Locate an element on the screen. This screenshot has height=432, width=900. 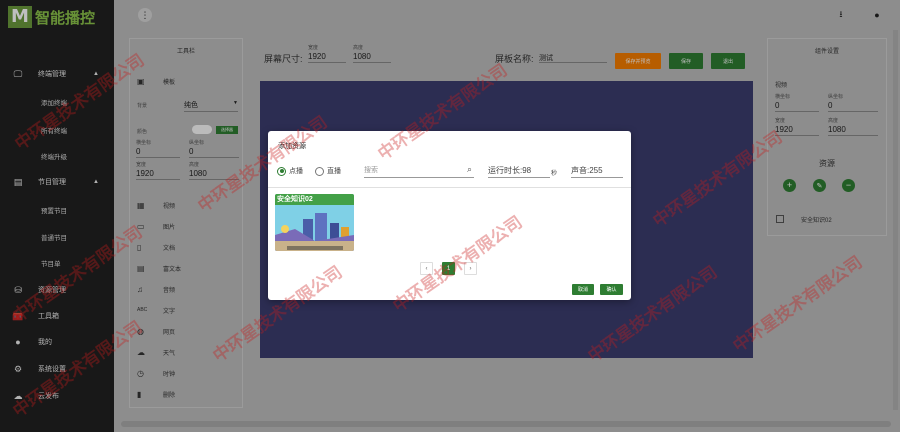
duration-field: 运行时长:98 is located at coordinates (519, 171).